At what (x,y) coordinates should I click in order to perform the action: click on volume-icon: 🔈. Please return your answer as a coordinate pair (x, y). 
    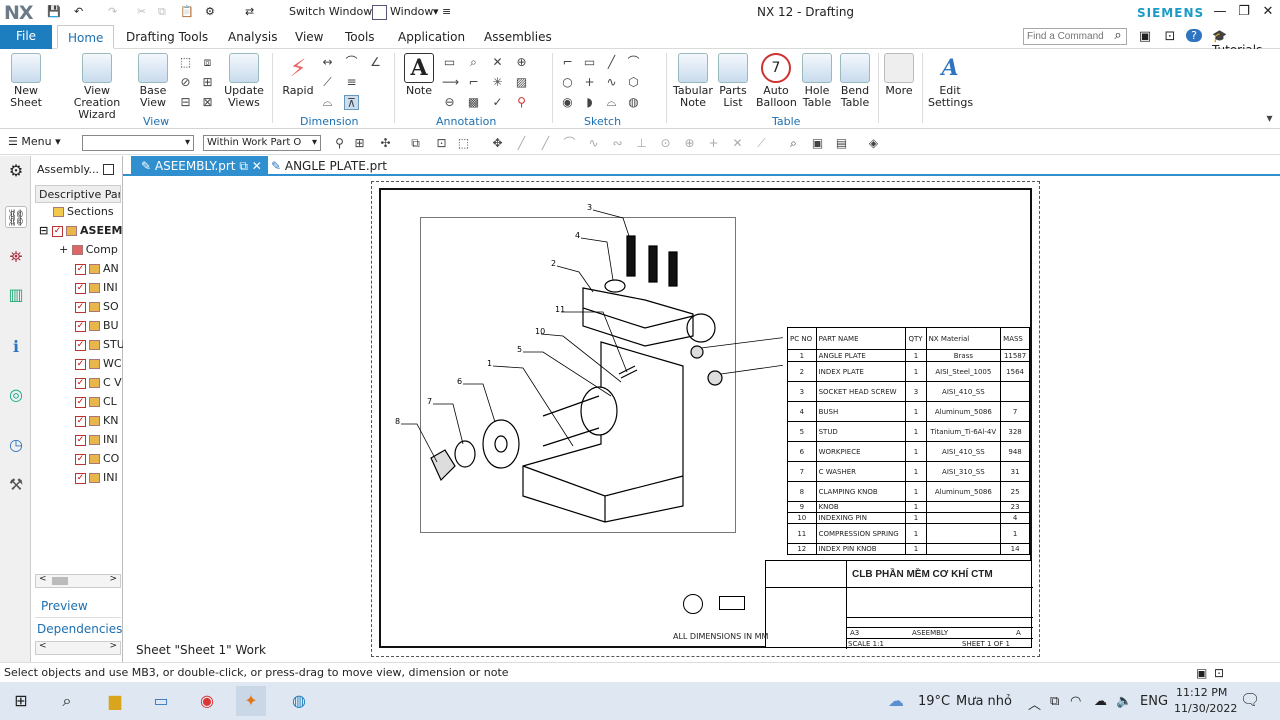
    Looking at the image, I should click on (1124, 701).